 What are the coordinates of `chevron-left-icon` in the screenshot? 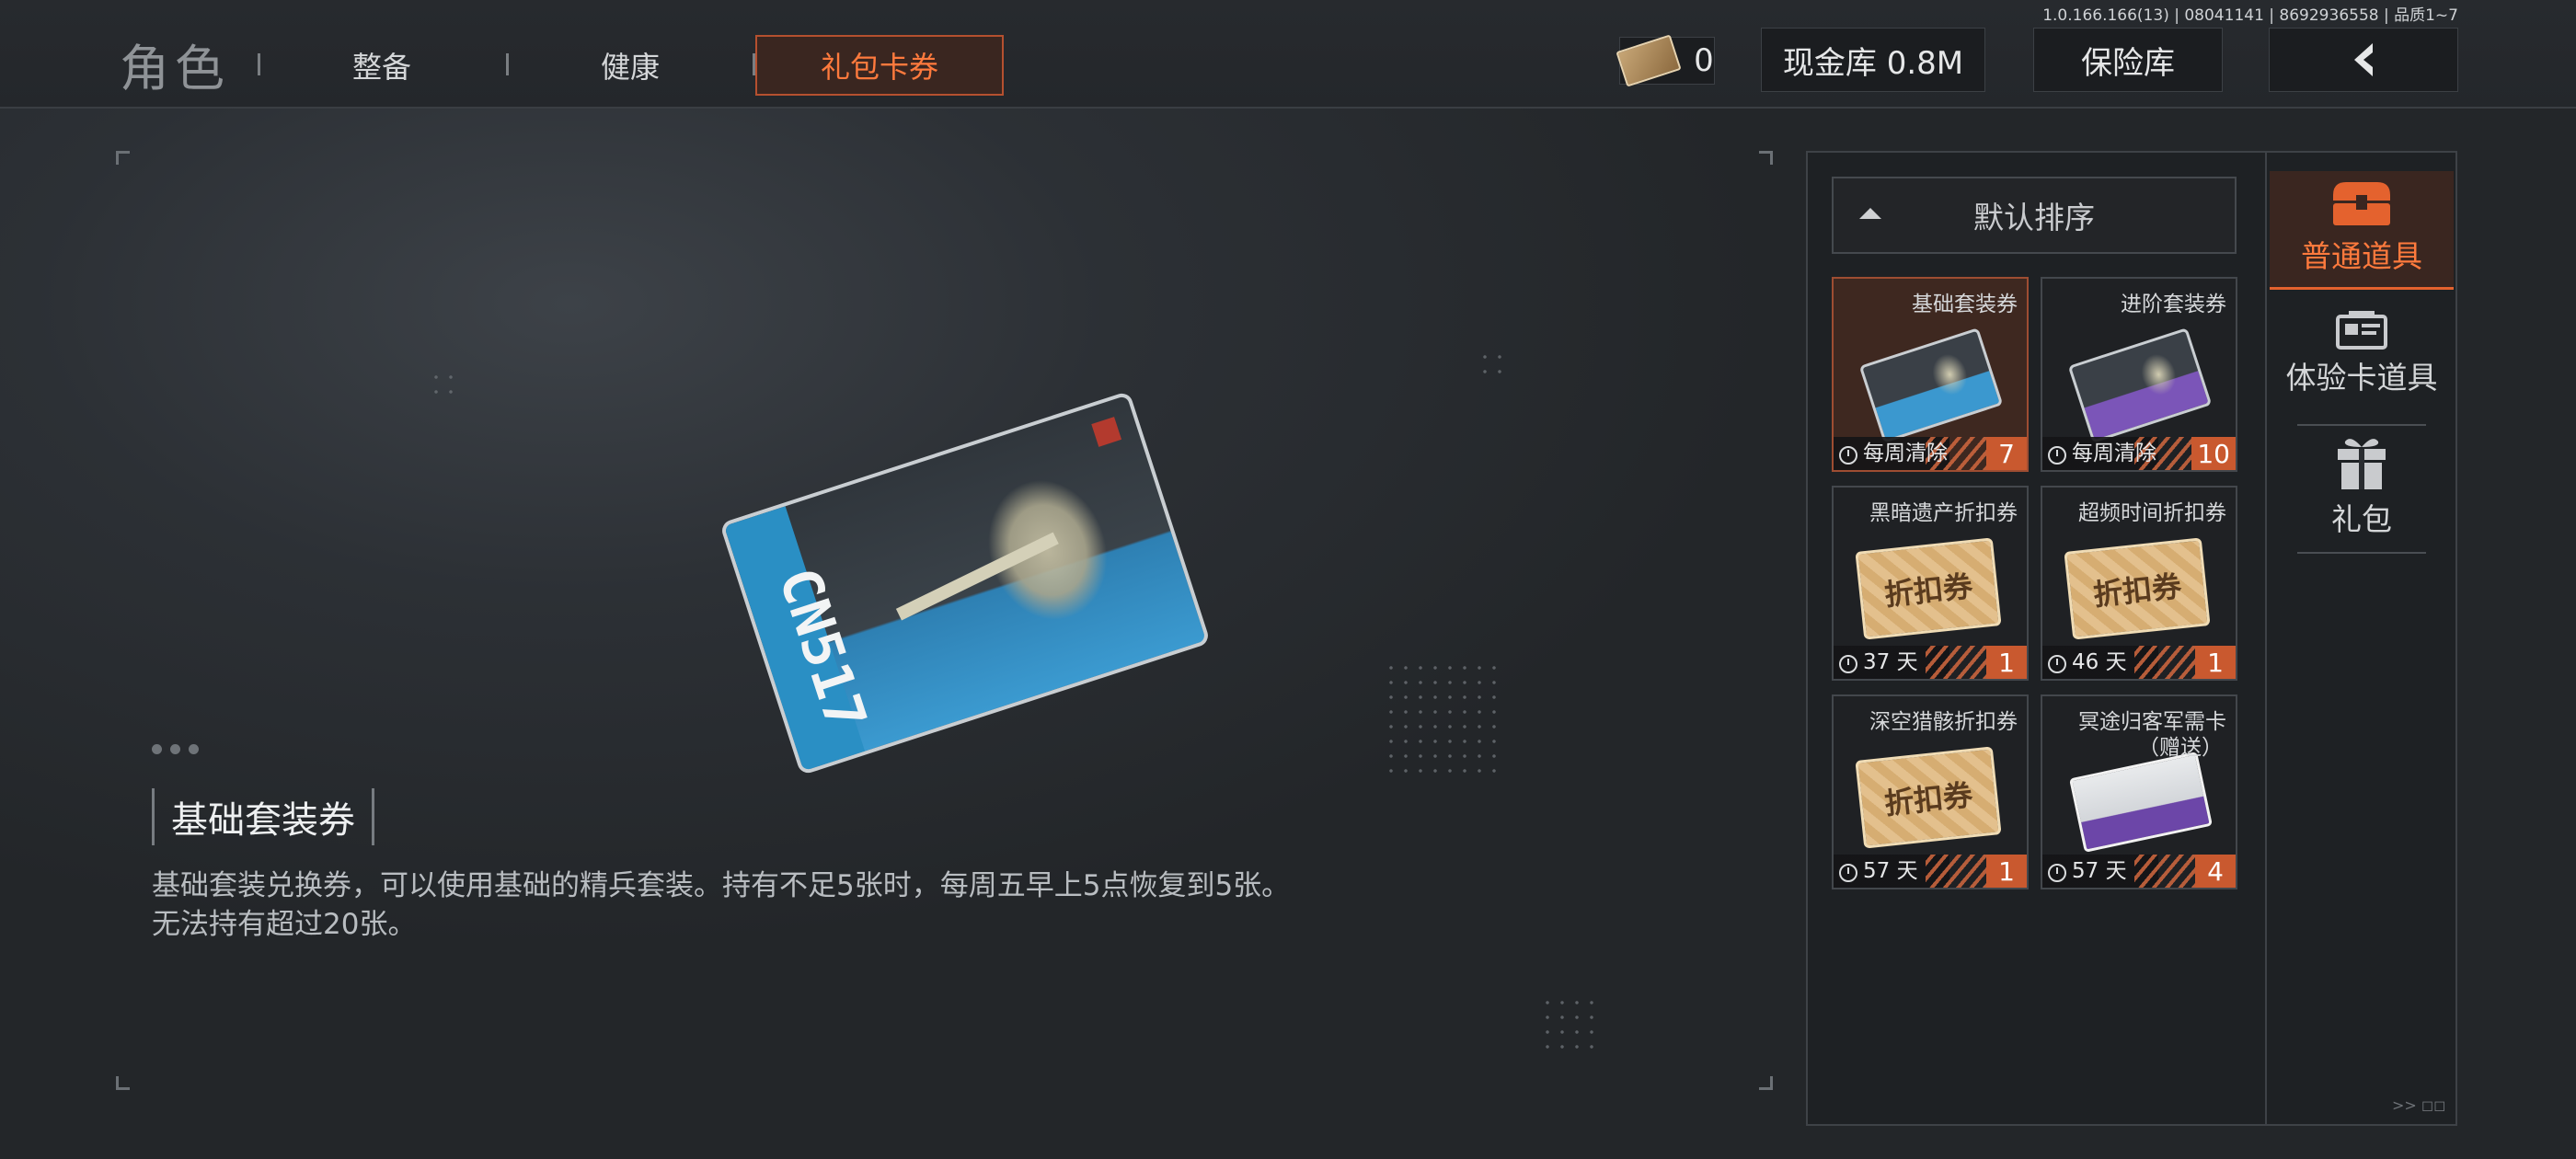 It's located at (2363, 59).